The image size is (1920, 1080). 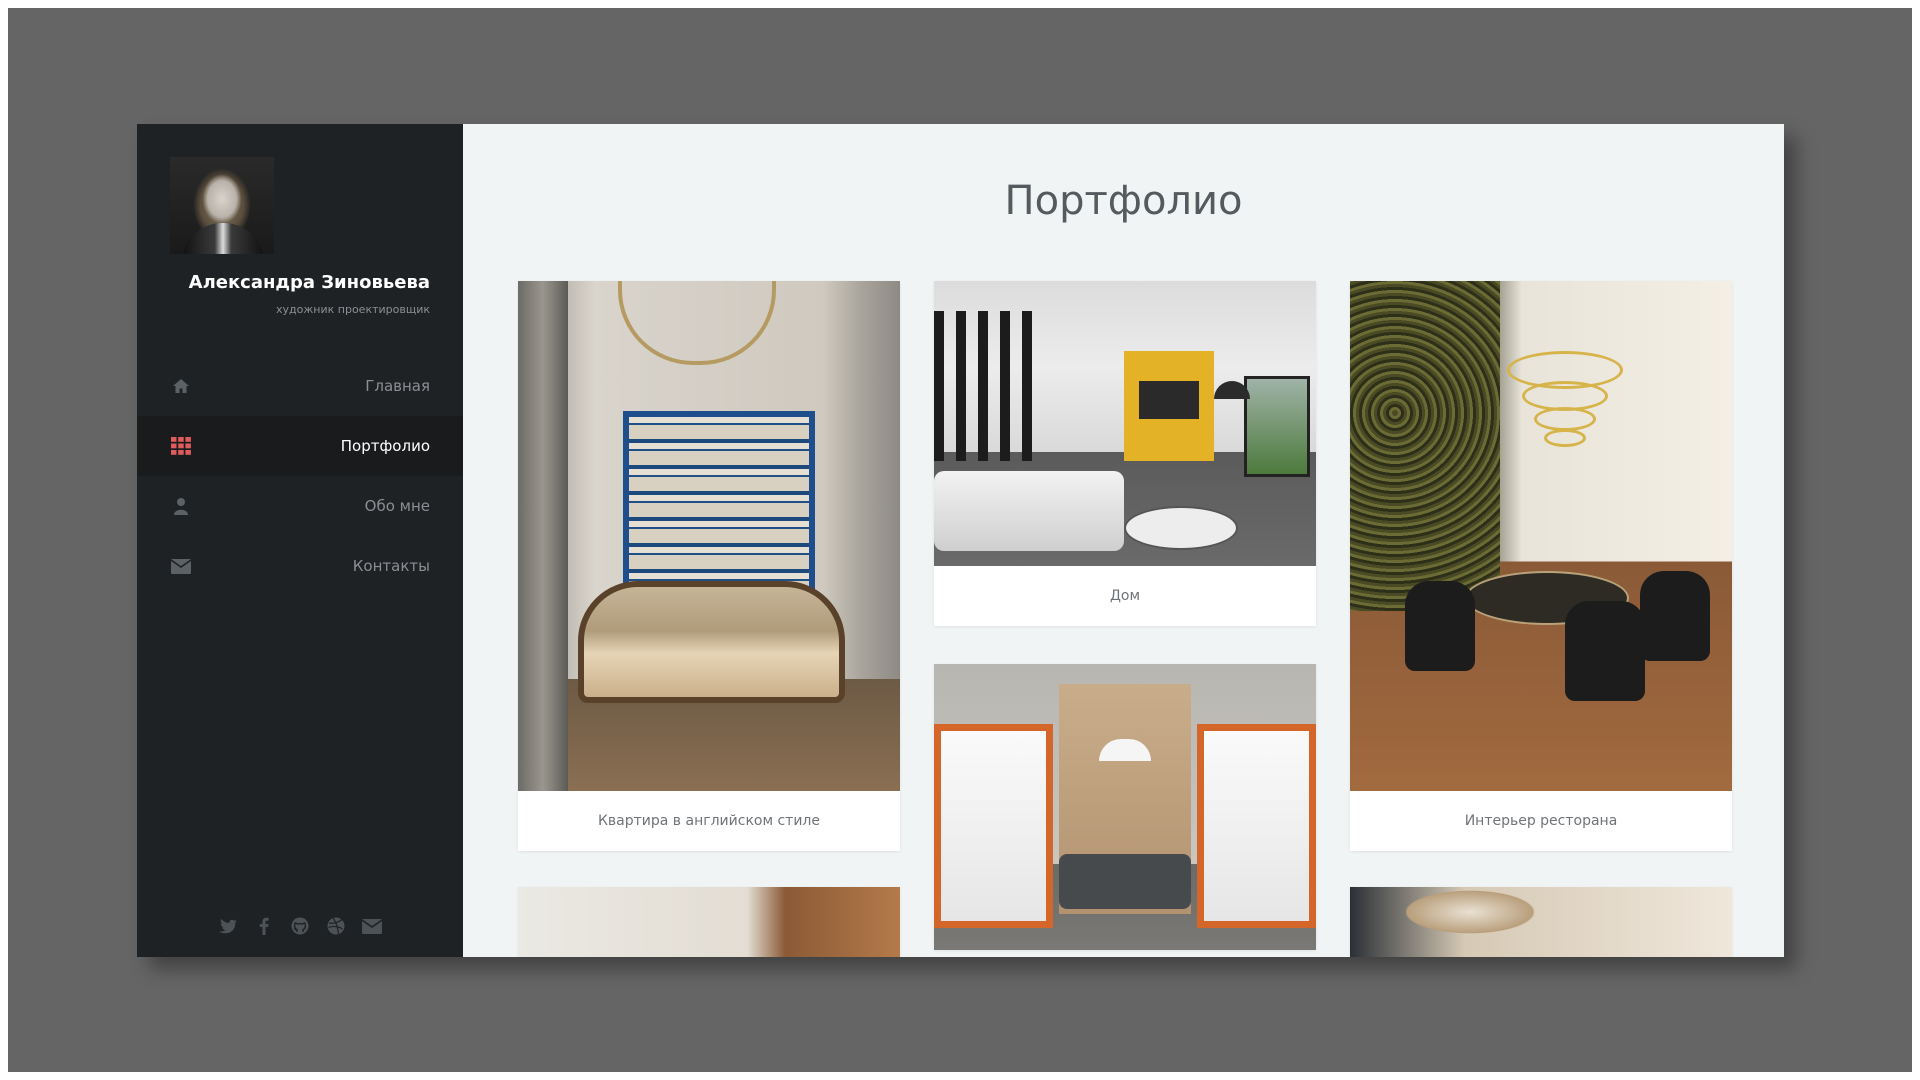 I want to click on avatar, so click(x=222, y=205).